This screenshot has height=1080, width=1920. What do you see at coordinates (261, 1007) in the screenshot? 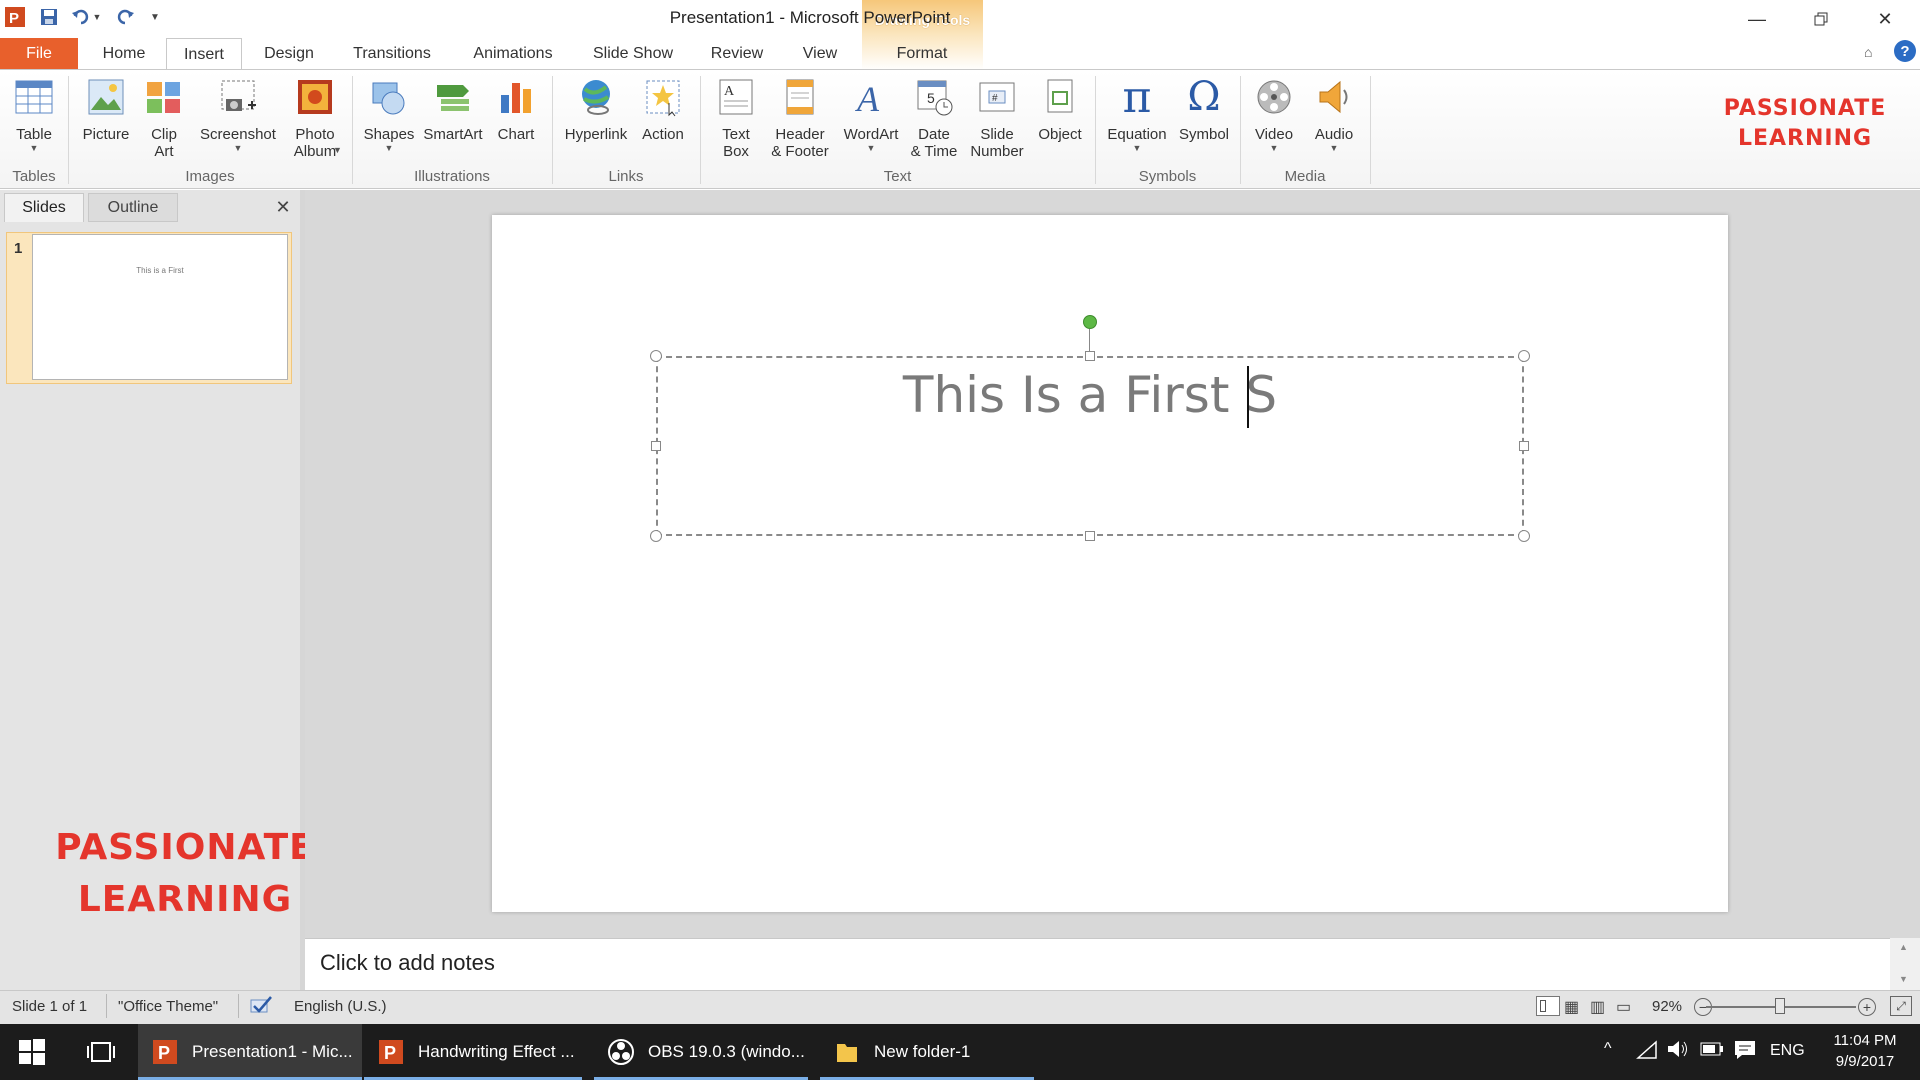
I see `spell-check-icon` at bounding box center [261, 1007].